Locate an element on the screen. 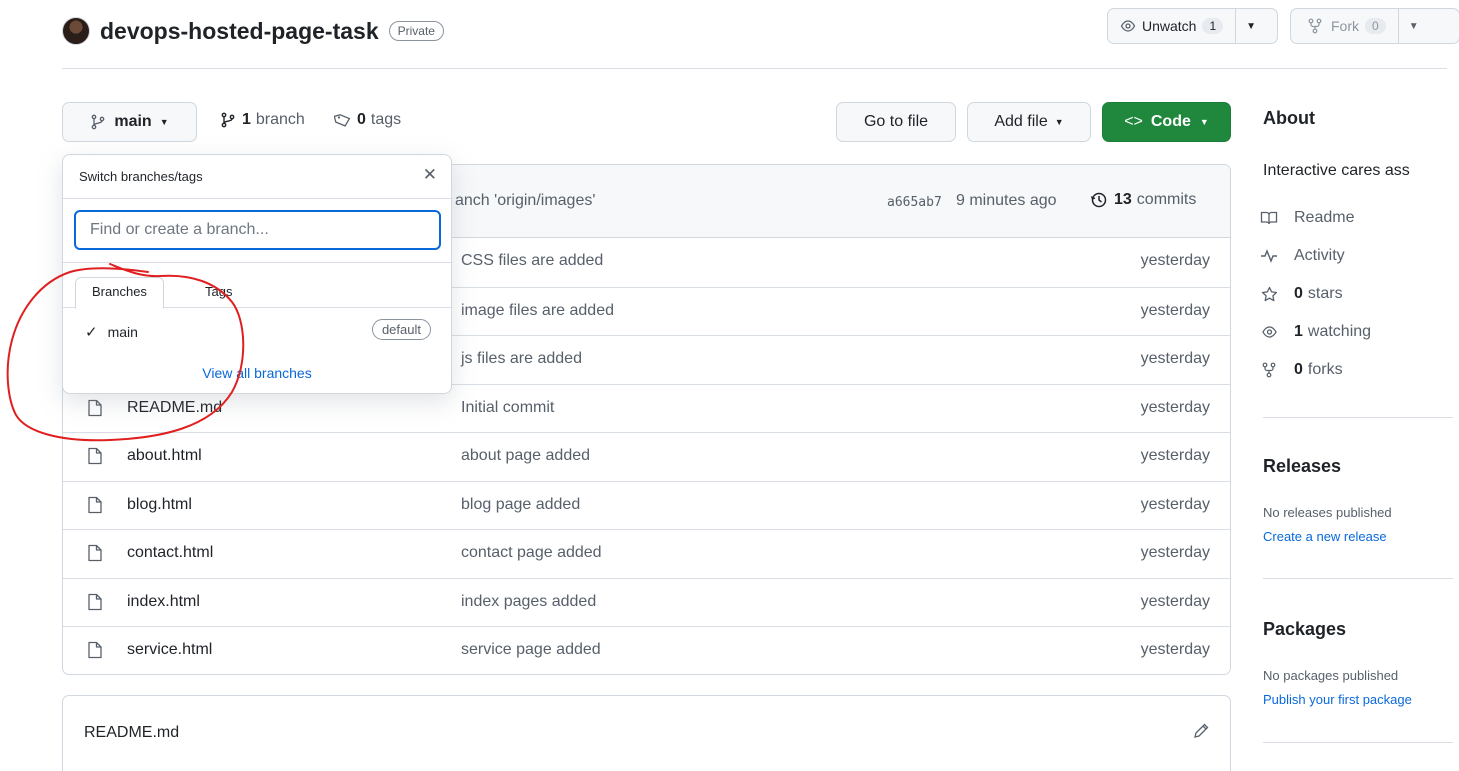  file-commit-message: service page added is located at coordinates (531, 650).